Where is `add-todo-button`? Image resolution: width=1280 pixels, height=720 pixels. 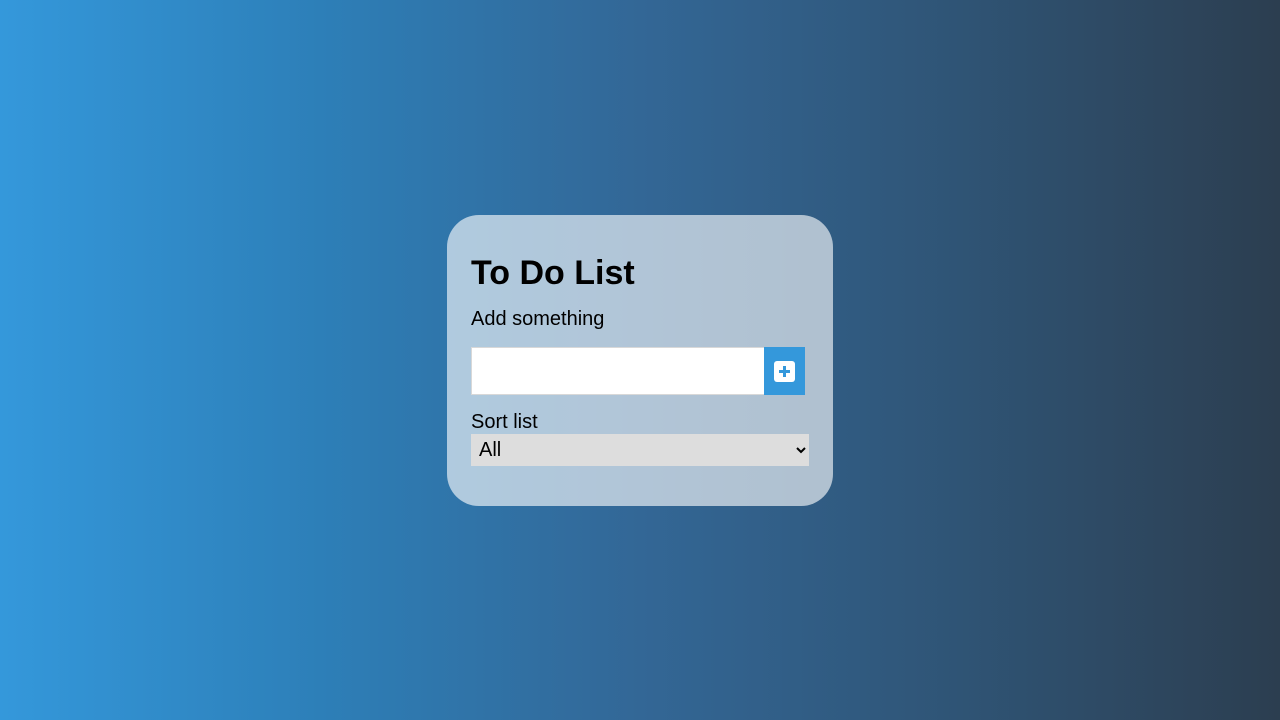 add-todo-button is located at coordinates (784, 371).